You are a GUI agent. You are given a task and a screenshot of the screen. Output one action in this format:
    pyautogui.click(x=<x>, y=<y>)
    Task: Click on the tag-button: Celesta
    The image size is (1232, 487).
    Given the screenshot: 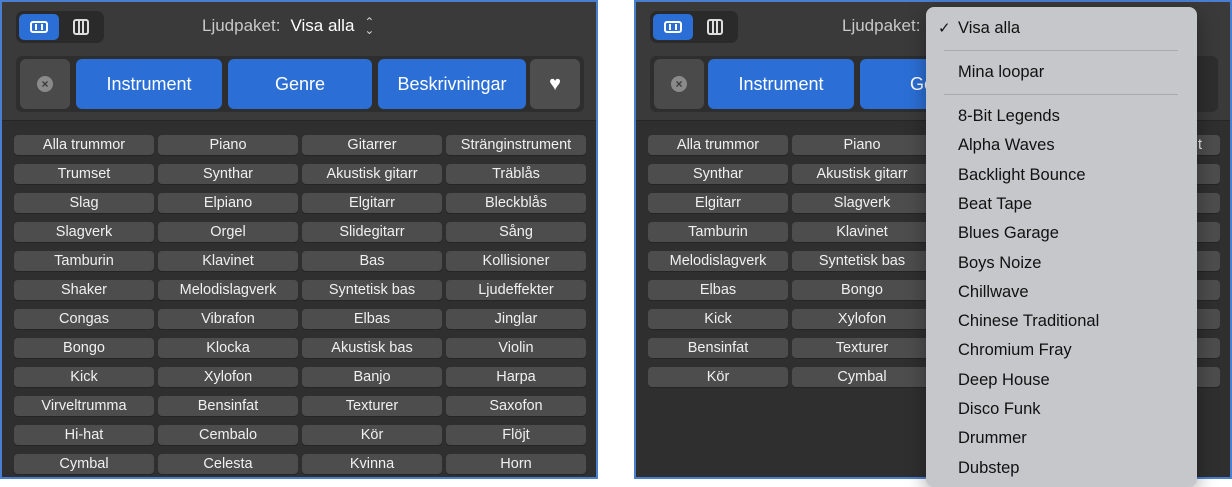 What is the action you would take?
    pyautogui.click(x=228, y=464)
    